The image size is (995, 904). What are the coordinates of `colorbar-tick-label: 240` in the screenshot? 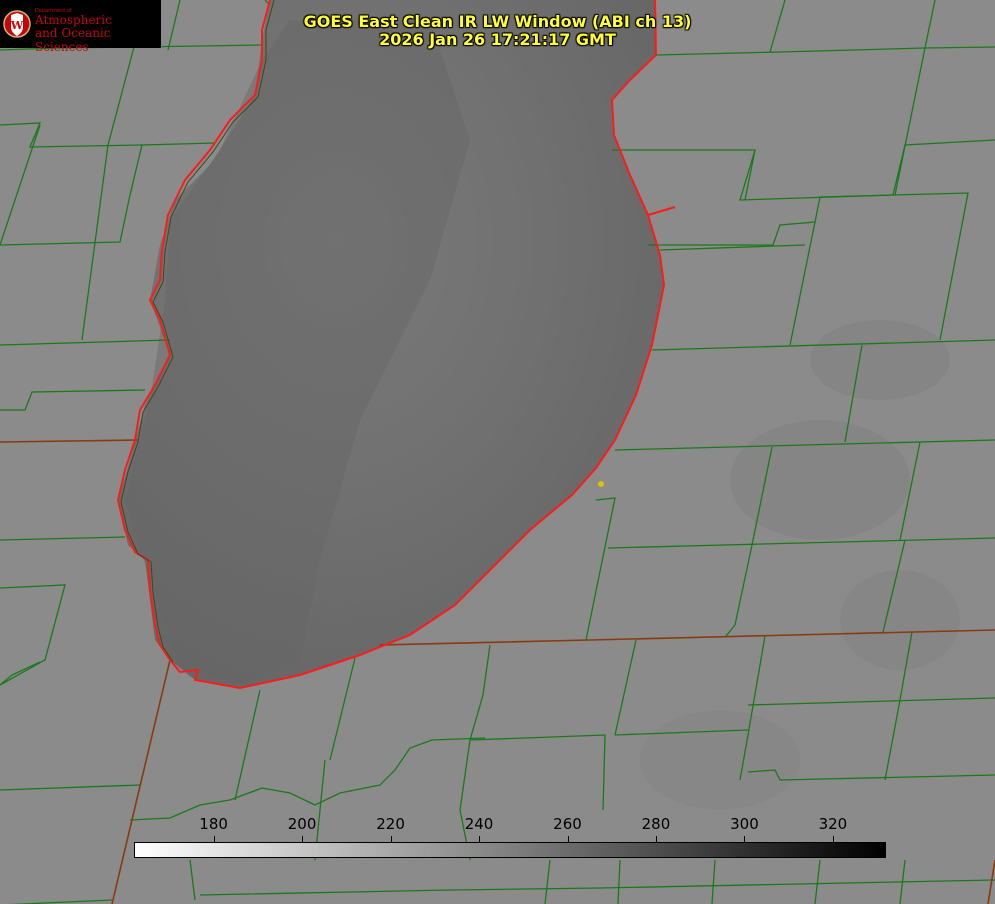 It's located at (479, 824).